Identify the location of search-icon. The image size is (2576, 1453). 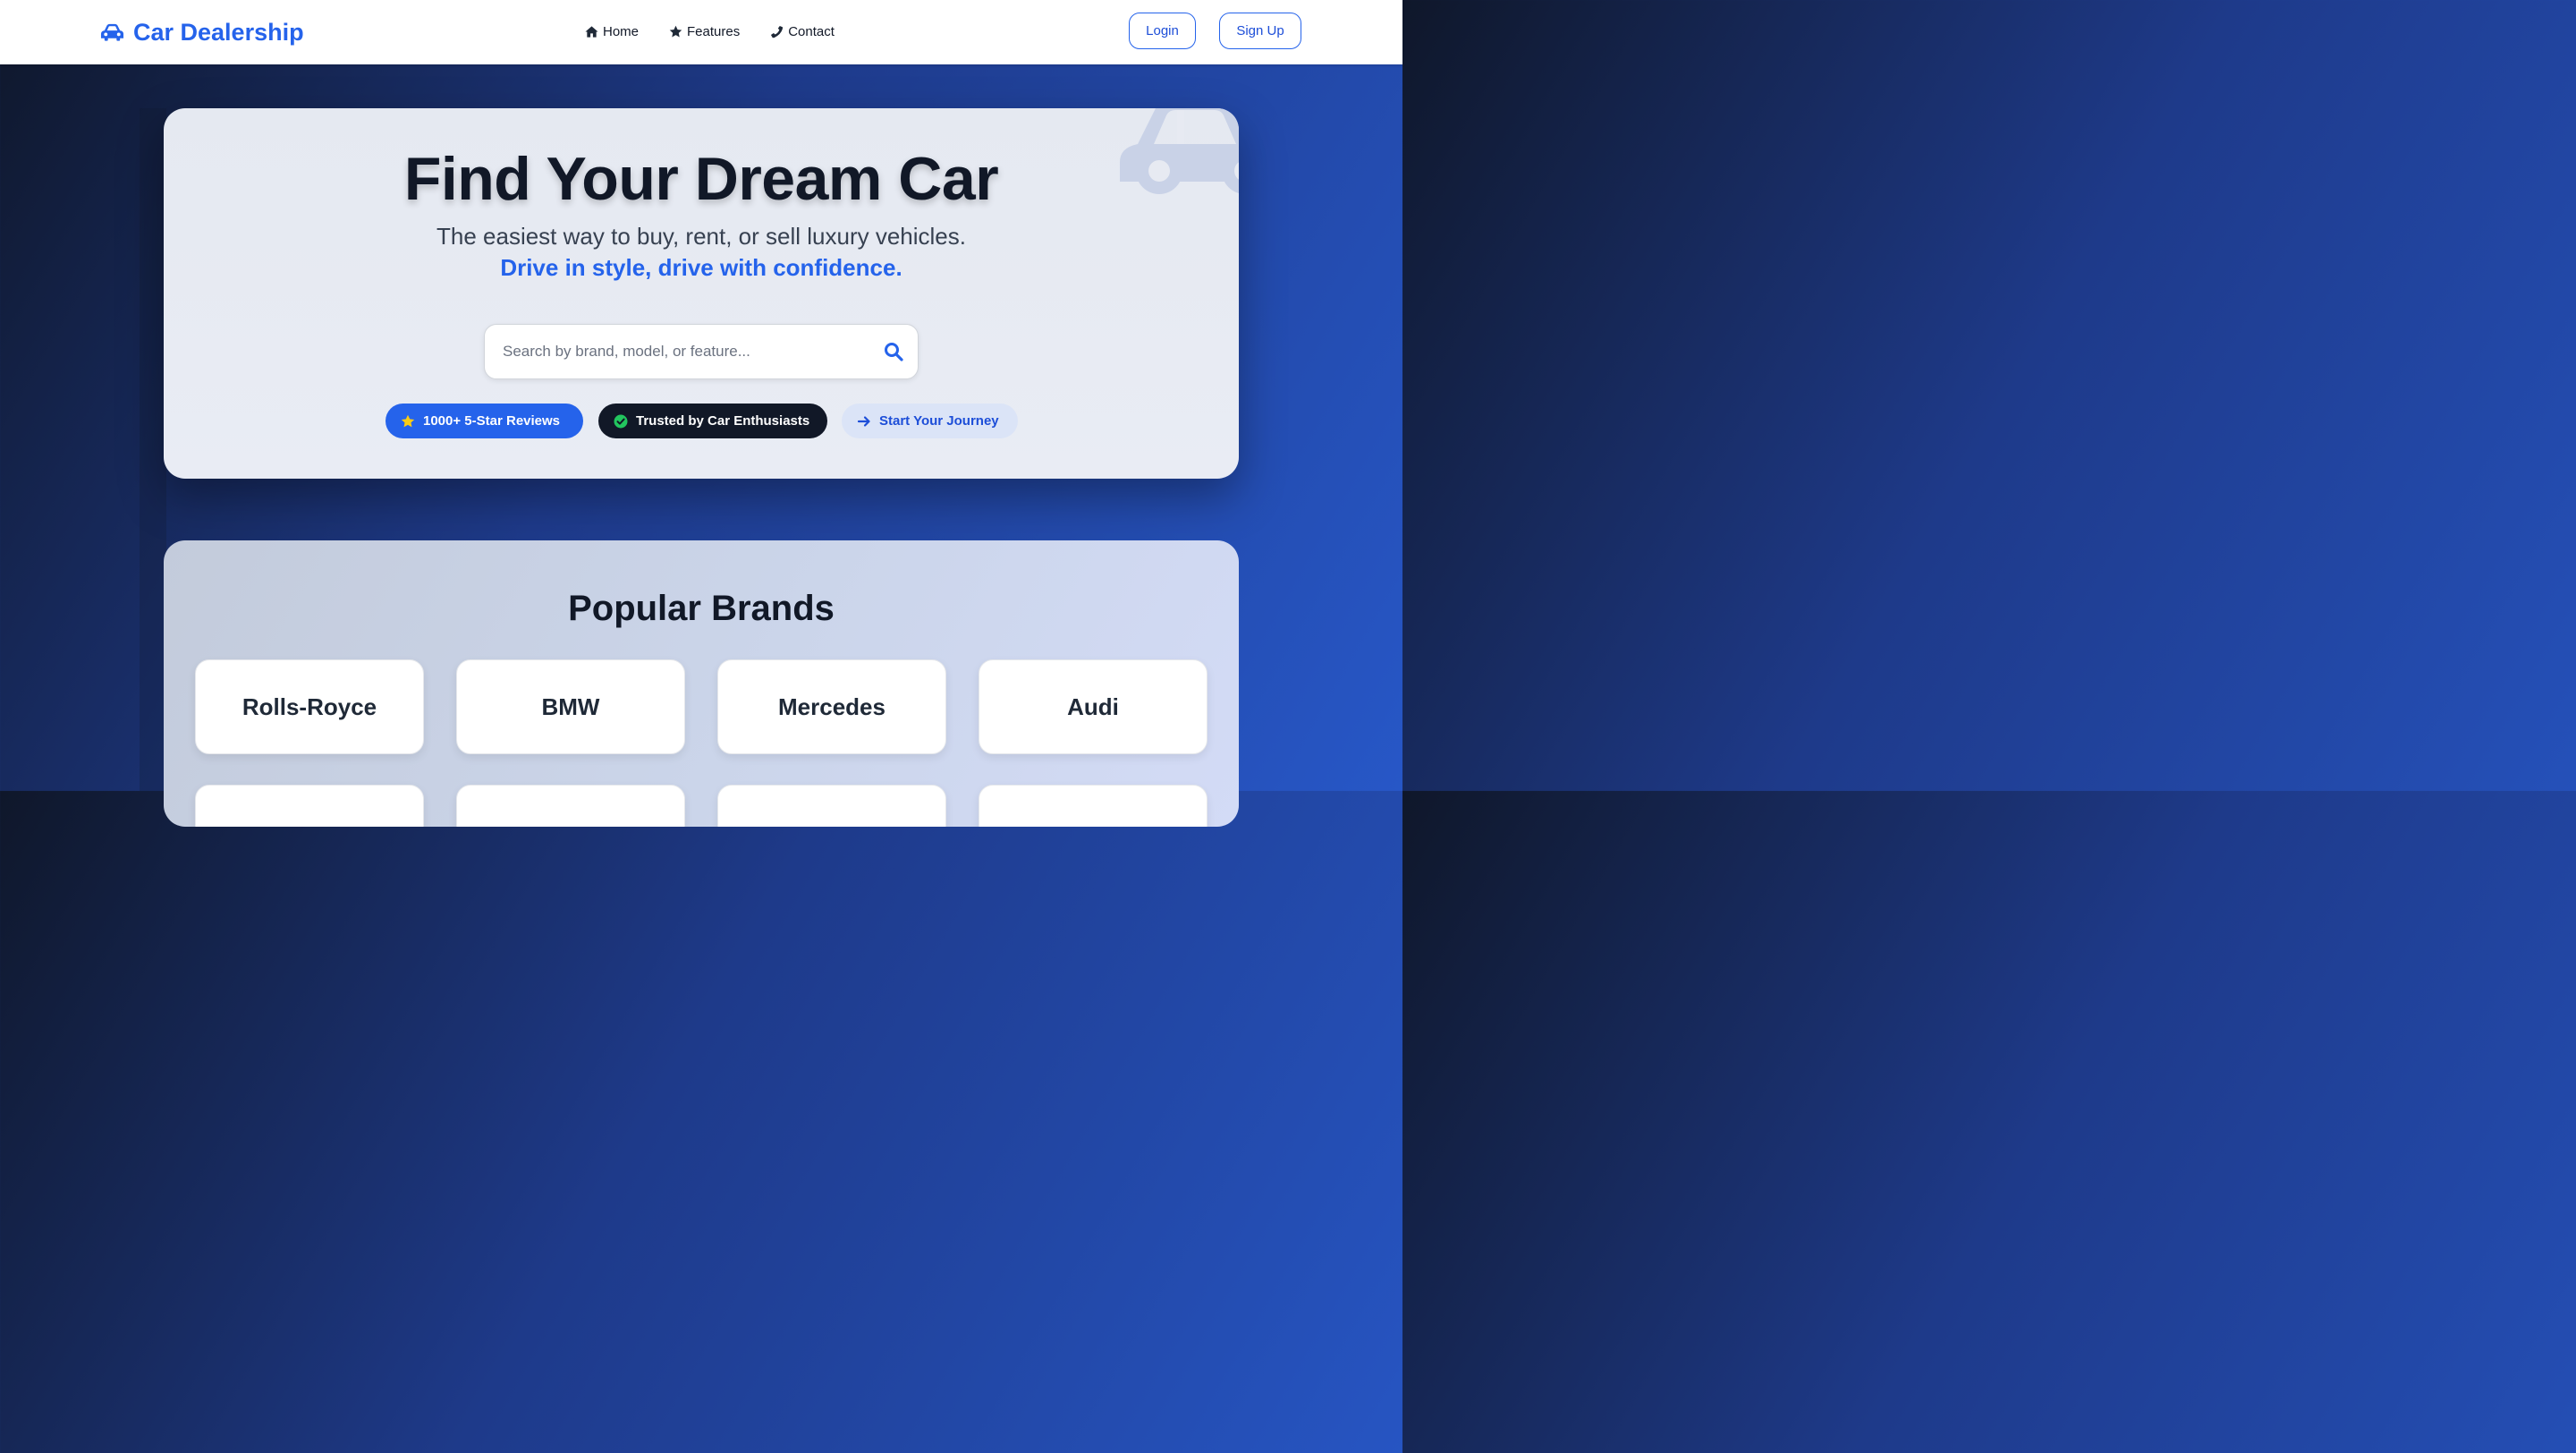
(893, 351).